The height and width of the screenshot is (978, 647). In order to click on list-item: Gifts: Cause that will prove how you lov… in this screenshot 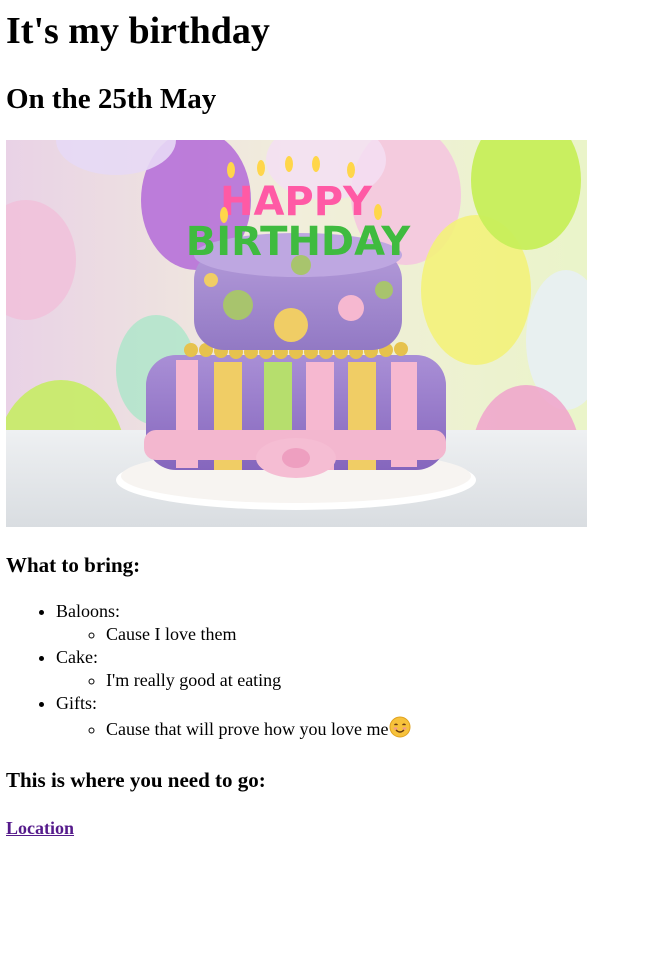, I will do `click(233, 717)`.